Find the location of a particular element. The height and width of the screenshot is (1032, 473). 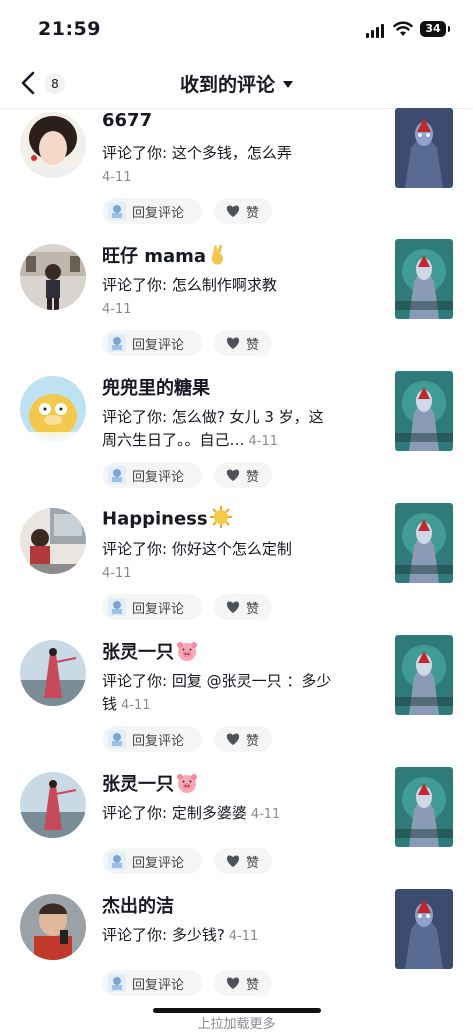

status-bar: 21:59 34 is located at coordinates (236, 29).